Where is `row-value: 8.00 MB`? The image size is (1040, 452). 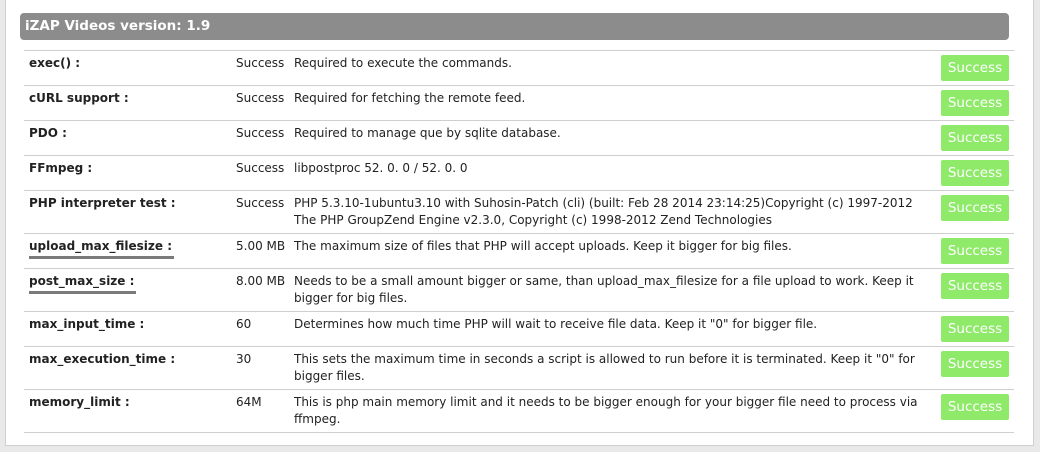
row-value: 8.00 MB is located at coordinates (261, 281).